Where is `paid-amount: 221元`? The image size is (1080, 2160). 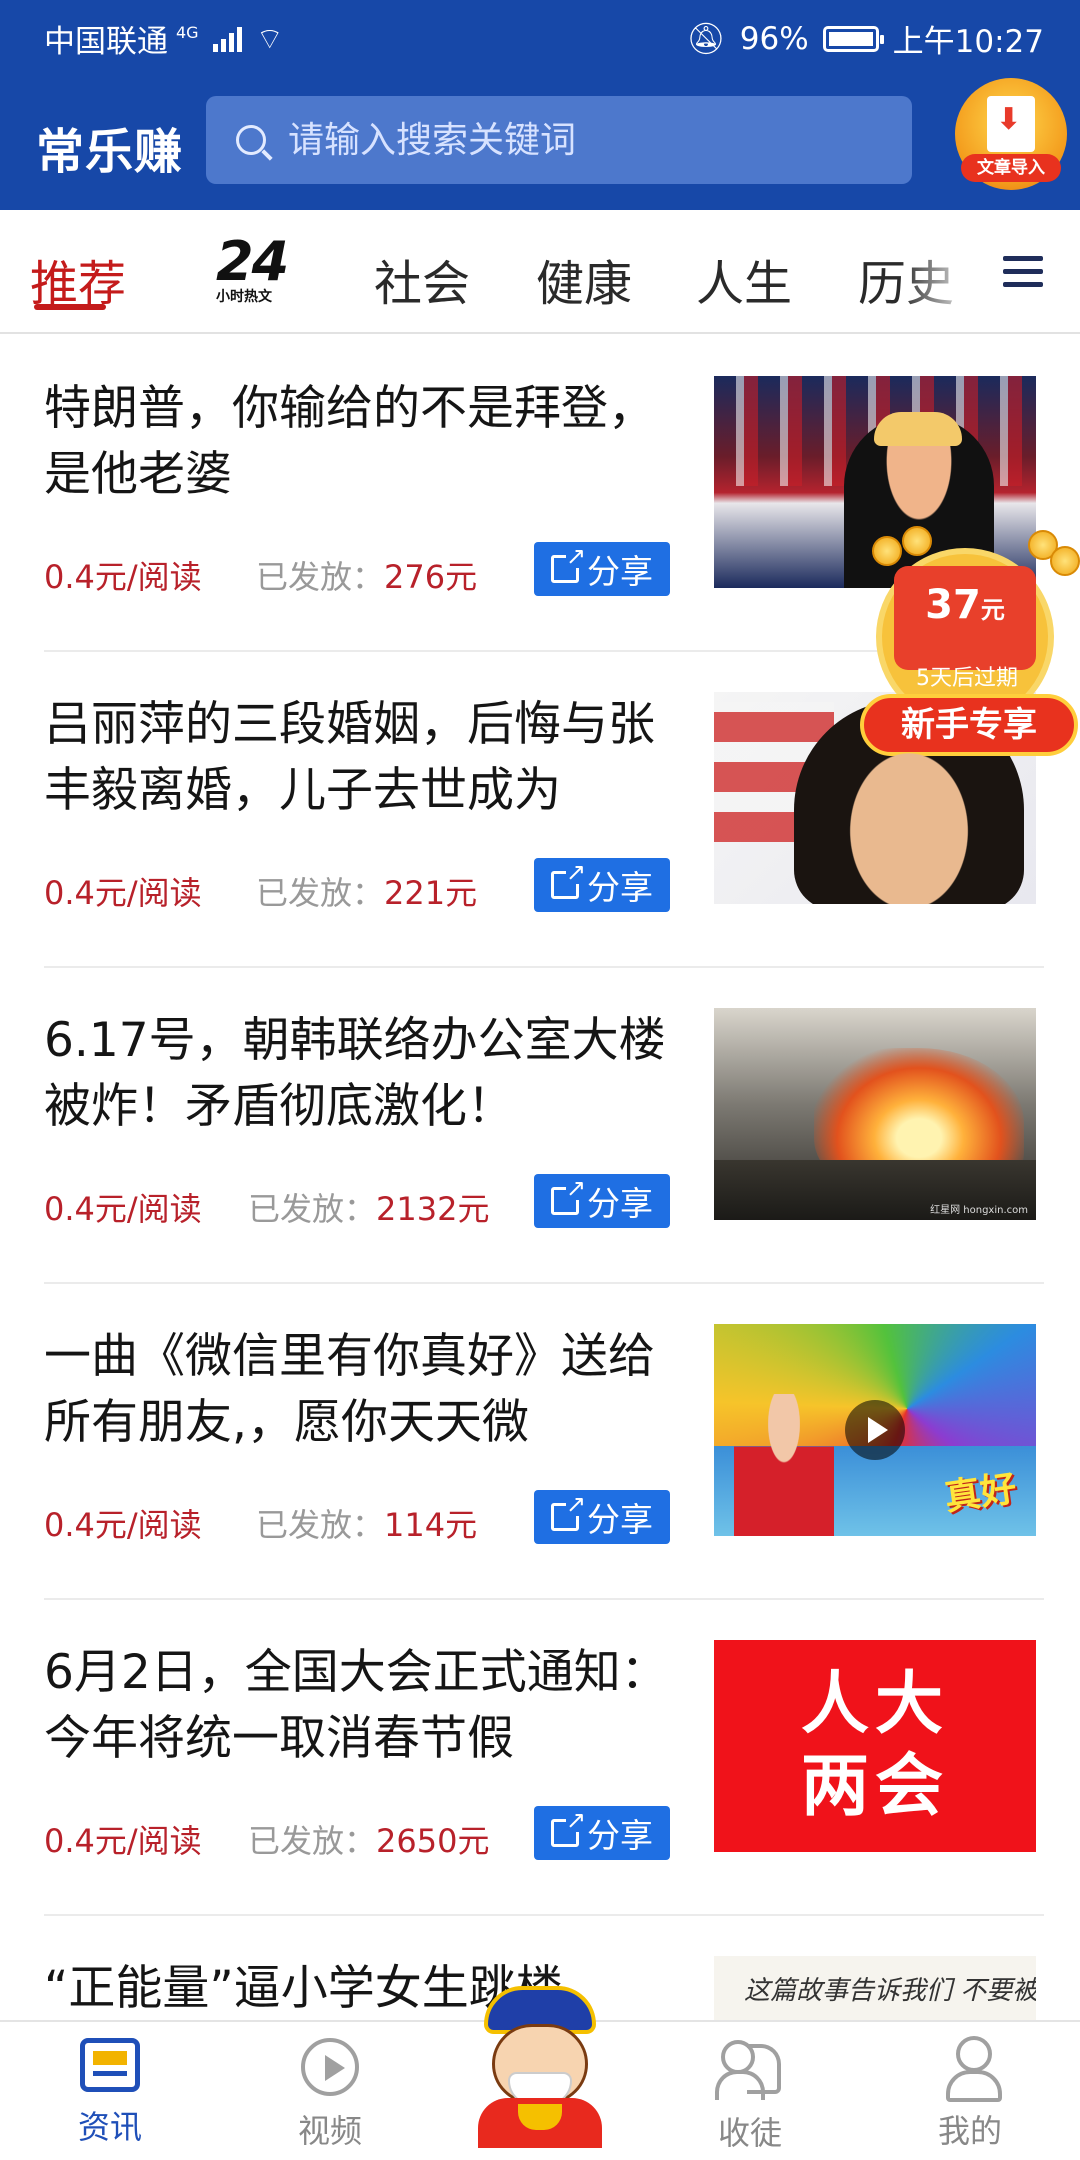 paid-amount: 221元 is located at coordinates (431, 893).